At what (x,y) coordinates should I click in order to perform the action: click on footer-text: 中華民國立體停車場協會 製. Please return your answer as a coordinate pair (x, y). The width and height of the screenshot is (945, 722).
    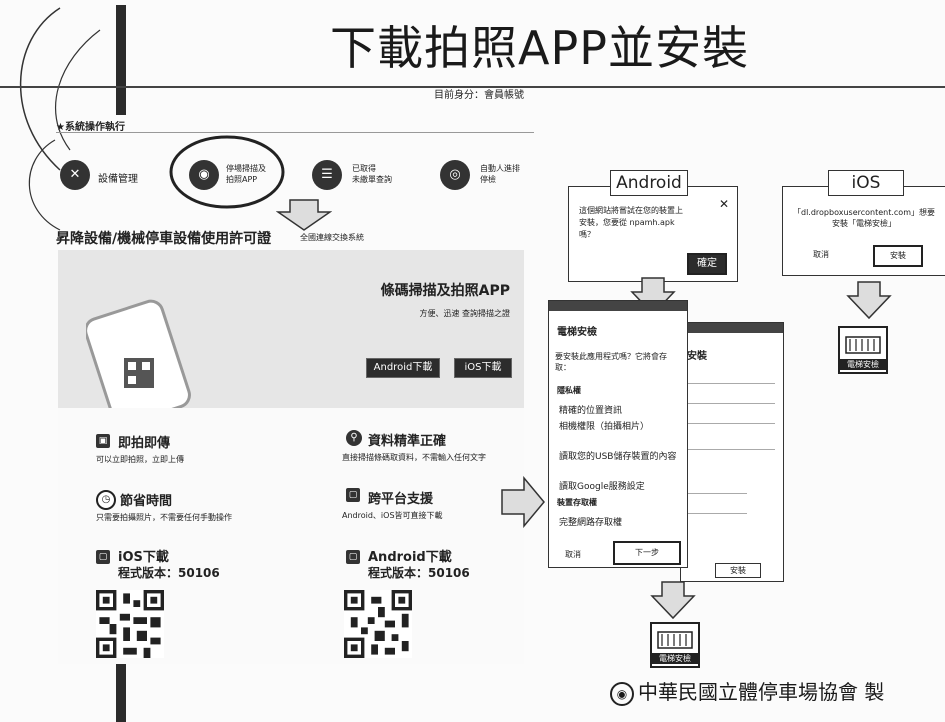
    Looking at the image, I should click on (761, 692).